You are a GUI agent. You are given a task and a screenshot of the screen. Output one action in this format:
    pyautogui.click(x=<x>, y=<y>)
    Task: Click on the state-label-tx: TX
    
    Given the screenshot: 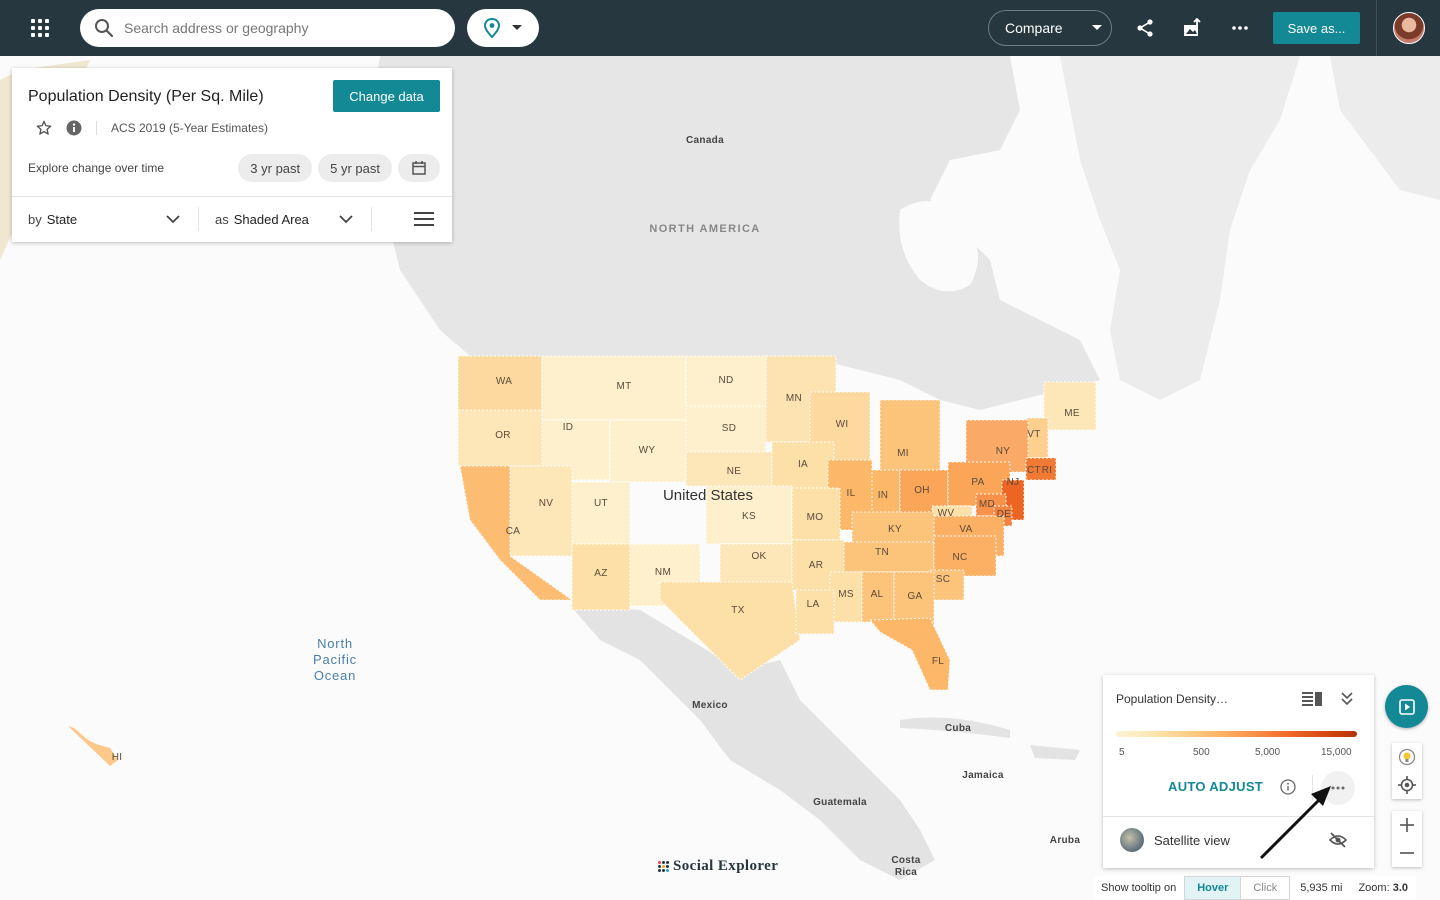 What is the action you would take?
    pyautogui.click(x=737, y=610)
    